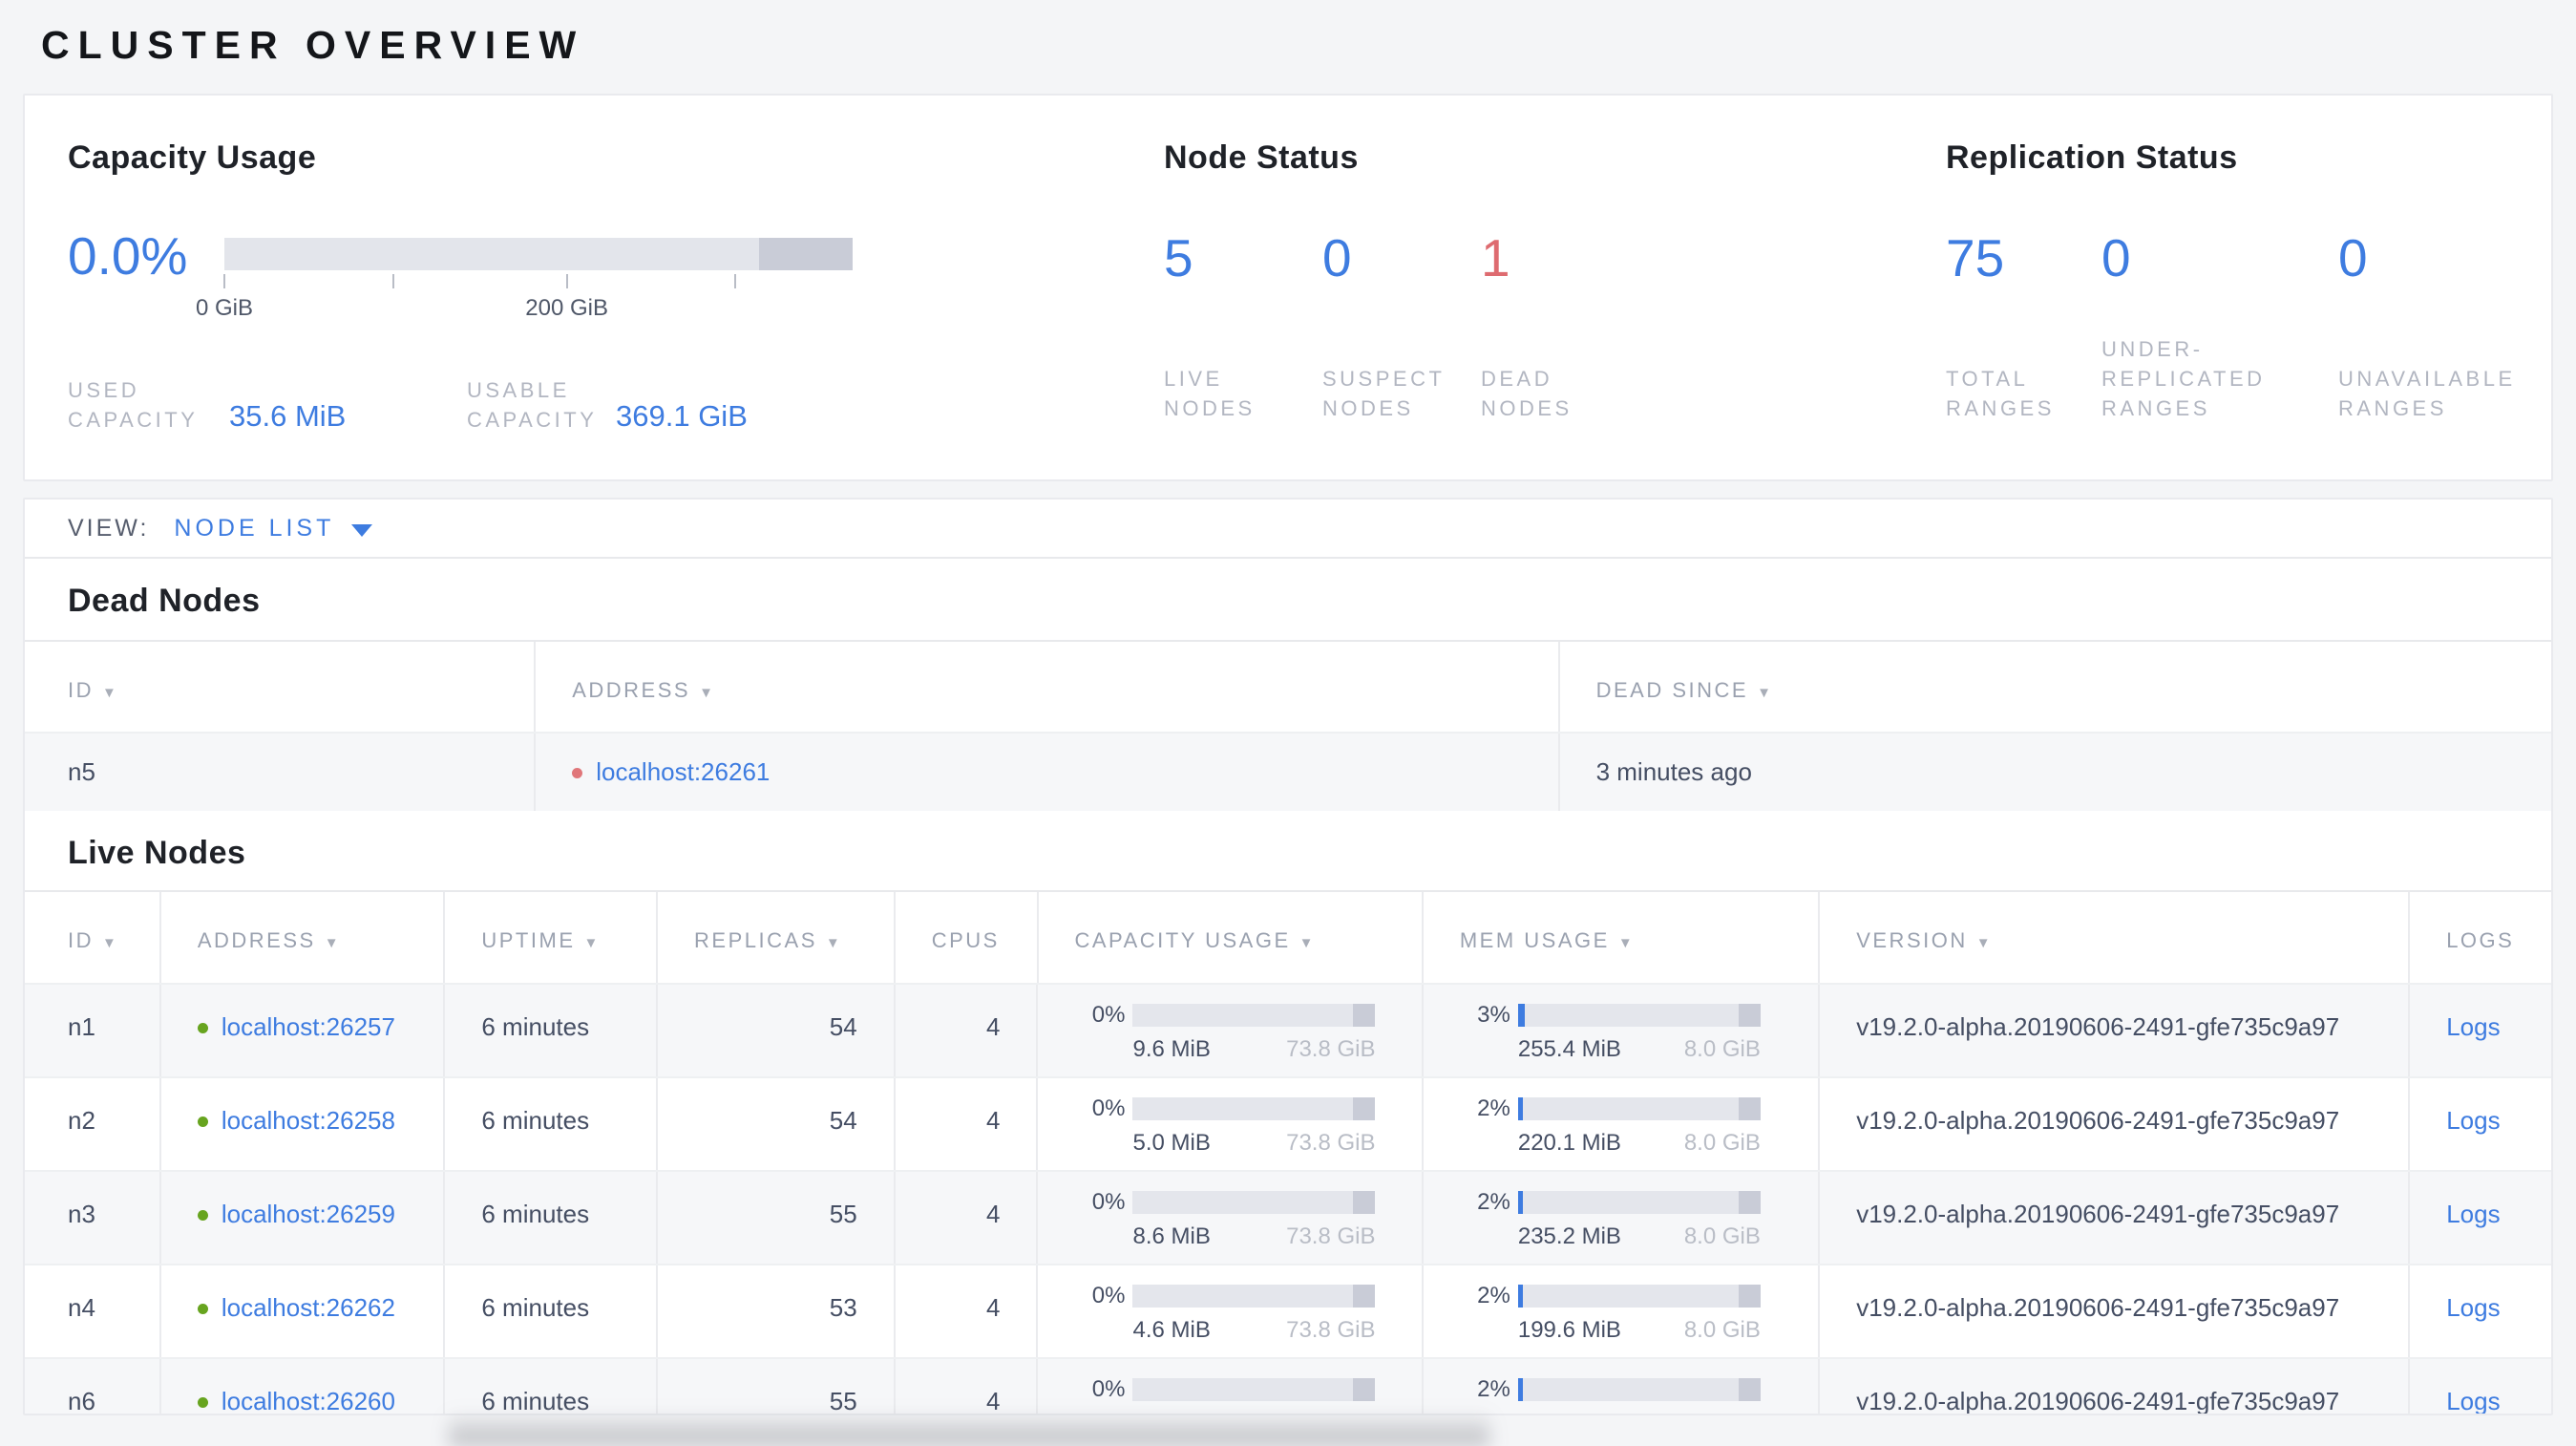 Image resolution: width=2576 pixels, height=1446 pixels. What do you see at coordinates (541, 405) in the screenshot?
I see `capacity-stat-label: USABLE CAPACITY` at bounding box center [541, 405].